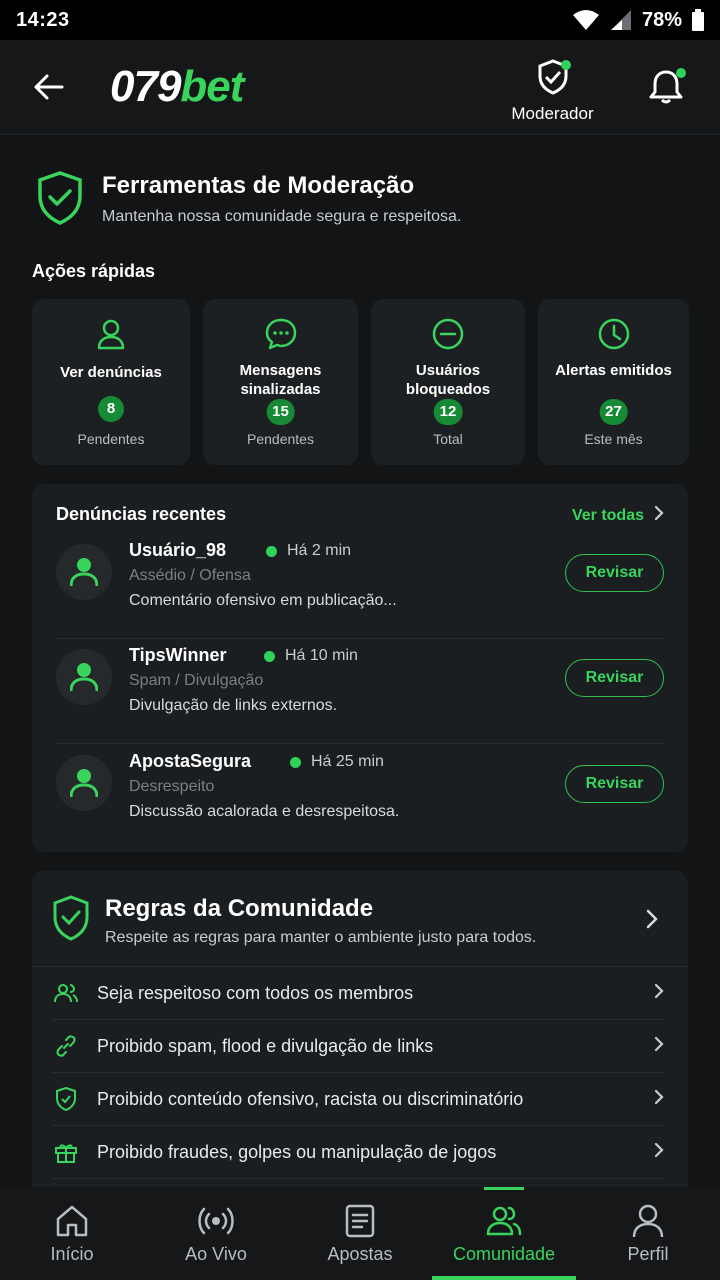 Image resolution: width=720 pixels, height=1280 pixels. I want to click on report-description: Discussão acalorada e desrespeitosa., so click(264, 811).